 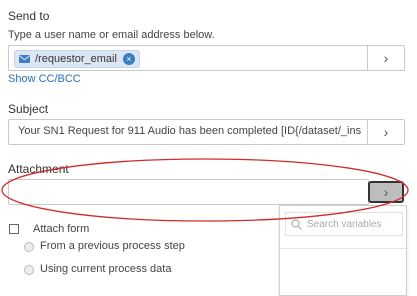 I want to click on recipient-chip: /requestor_email ×, so click(x=77, y=59).